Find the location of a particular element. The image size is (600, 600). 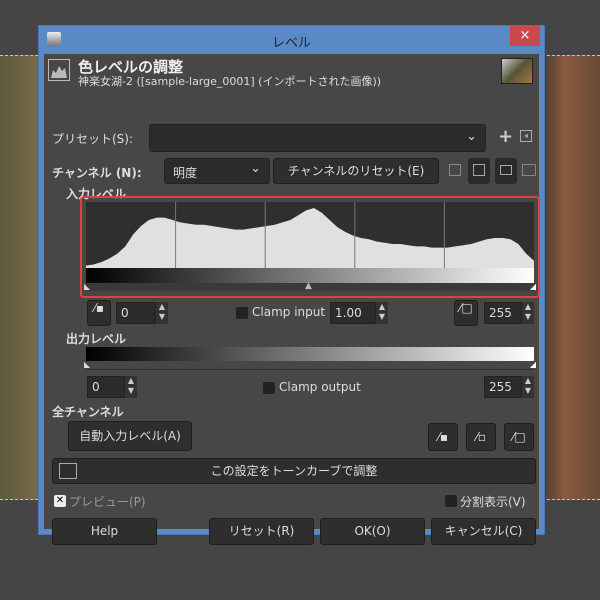

title-bar: レベル × is located at coordinates (291, 40).